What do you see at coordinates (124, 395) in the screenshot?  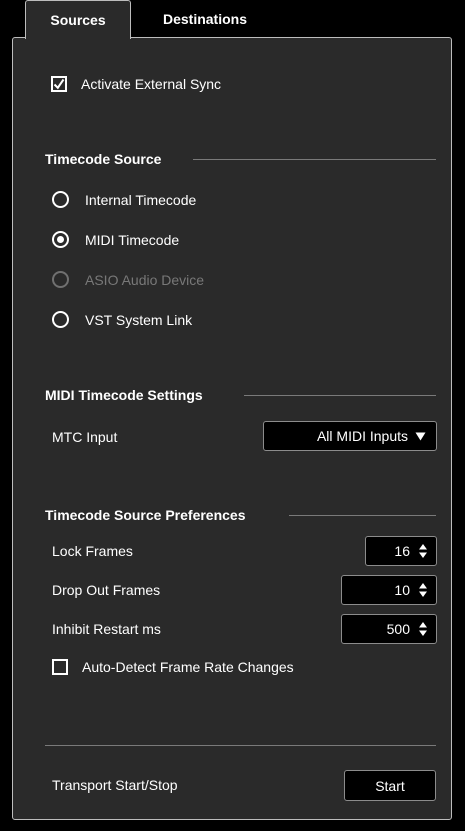 I see `midi-timecode-settings-heading: MIDI Timecode Settings` at bounding box center [124, 395].